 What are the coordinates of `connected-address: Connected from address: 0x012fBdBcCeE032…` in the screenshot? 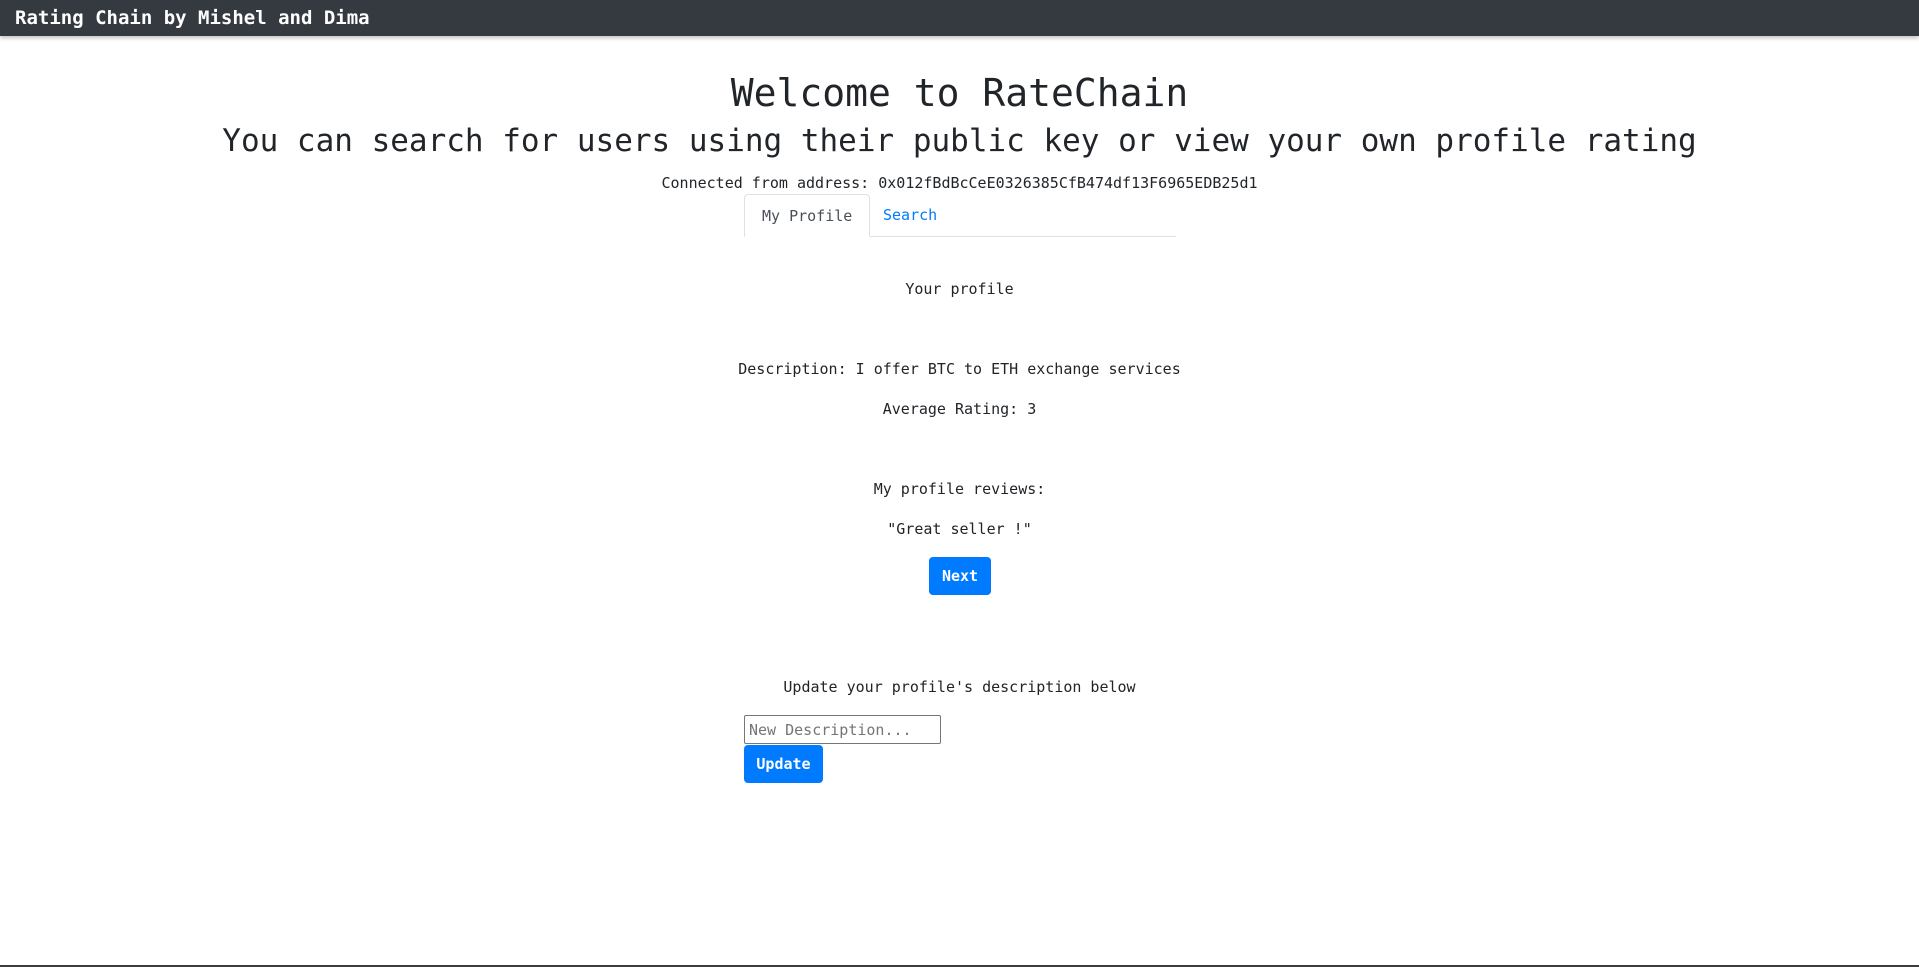 It's located at (959, 183).